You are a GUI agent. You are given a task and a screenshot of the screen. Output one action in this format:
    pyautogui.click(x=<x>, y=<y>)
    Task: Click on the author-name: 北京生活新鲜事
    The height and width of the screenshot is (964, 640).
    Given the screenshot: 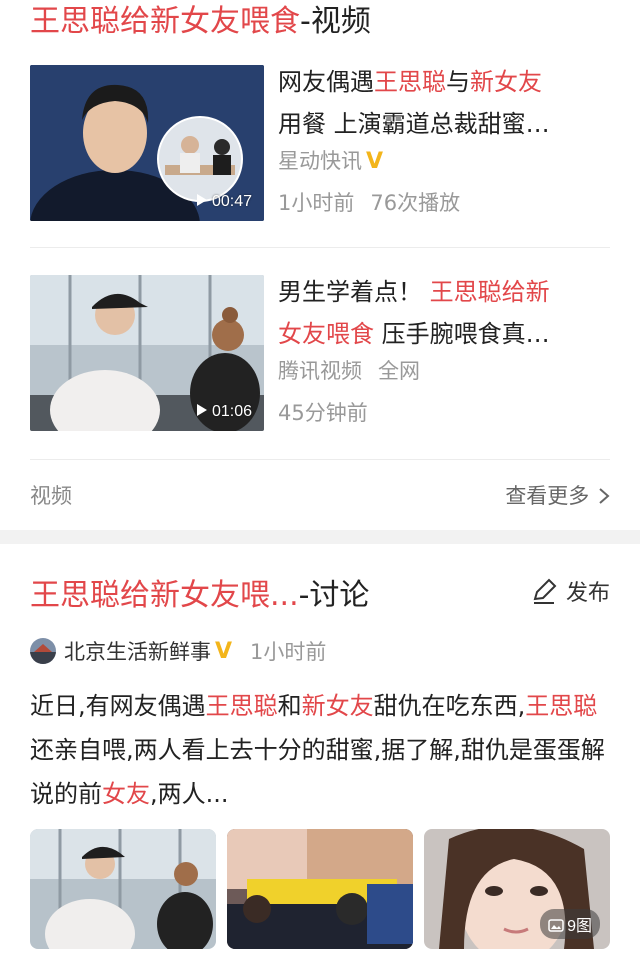 What is the action you would take?
    pyautogui.click(x=137, y=651)
    